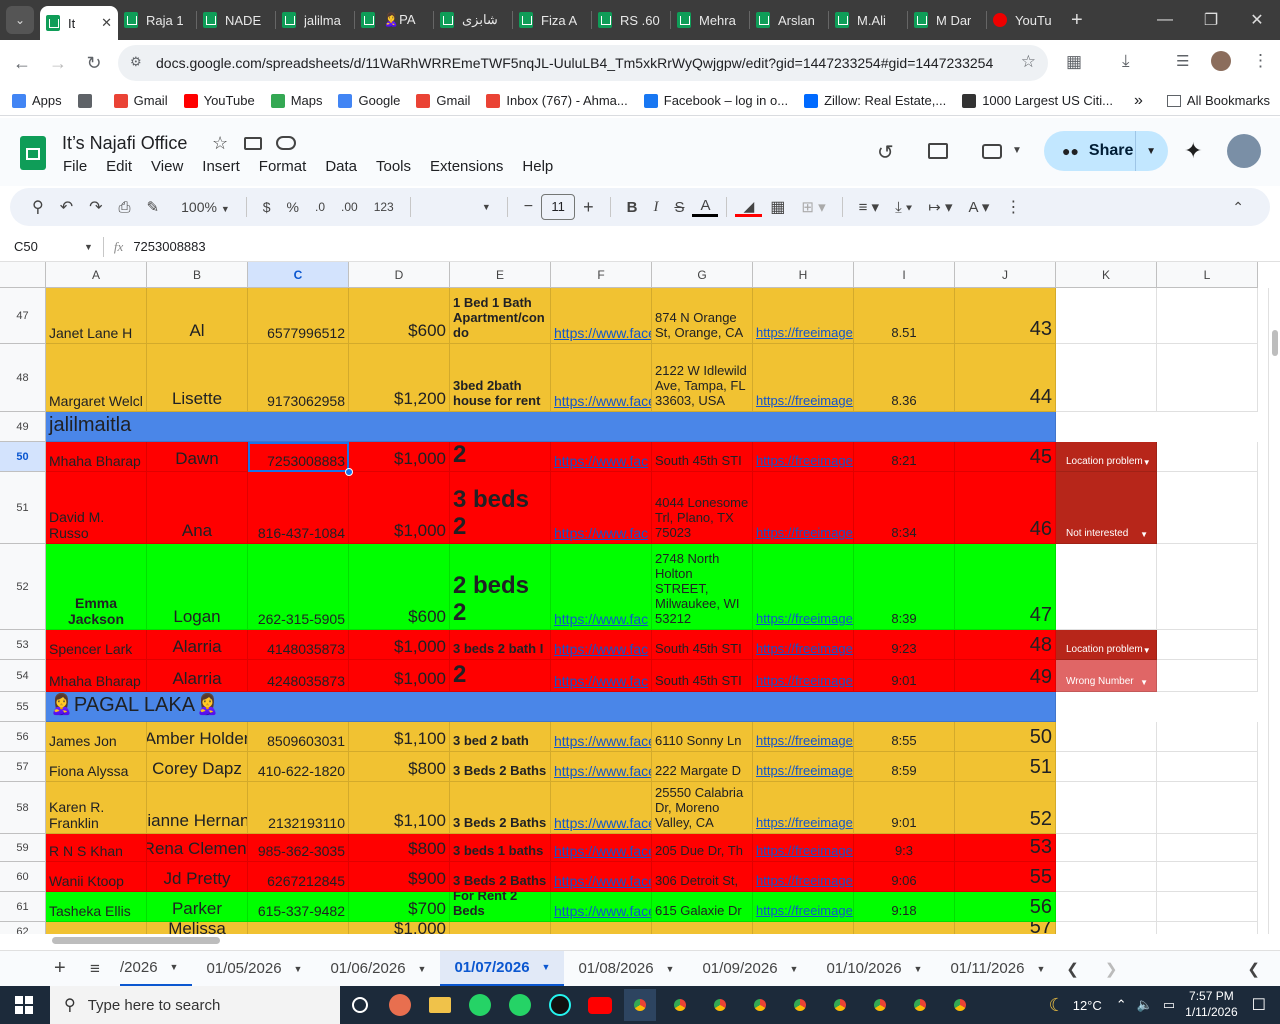 Image resolution: width=1280 pixels, height=1024 pixels. Describe the element at coordinates (1106, 907) in the screenshot. I see `cell-k61` at that location.